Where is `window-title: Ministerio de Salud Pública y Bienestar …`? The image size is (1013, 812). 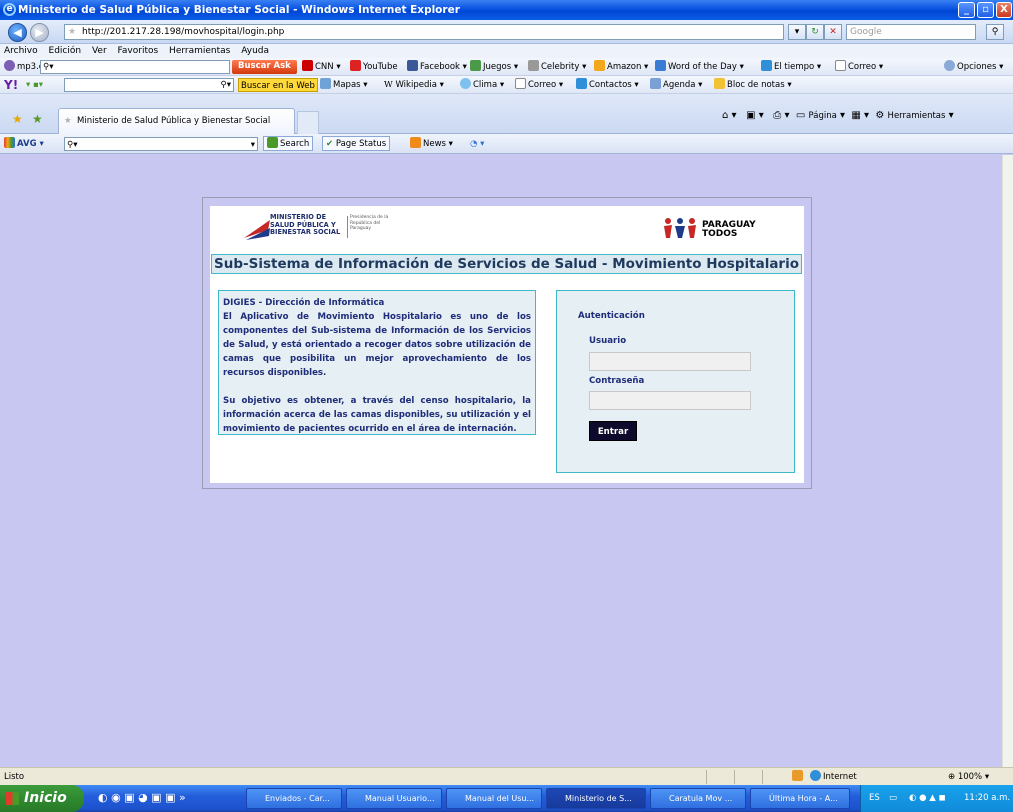 window-title: Ministerio de Salud Pública y Bienestar … is located at coordinates (239, 10).